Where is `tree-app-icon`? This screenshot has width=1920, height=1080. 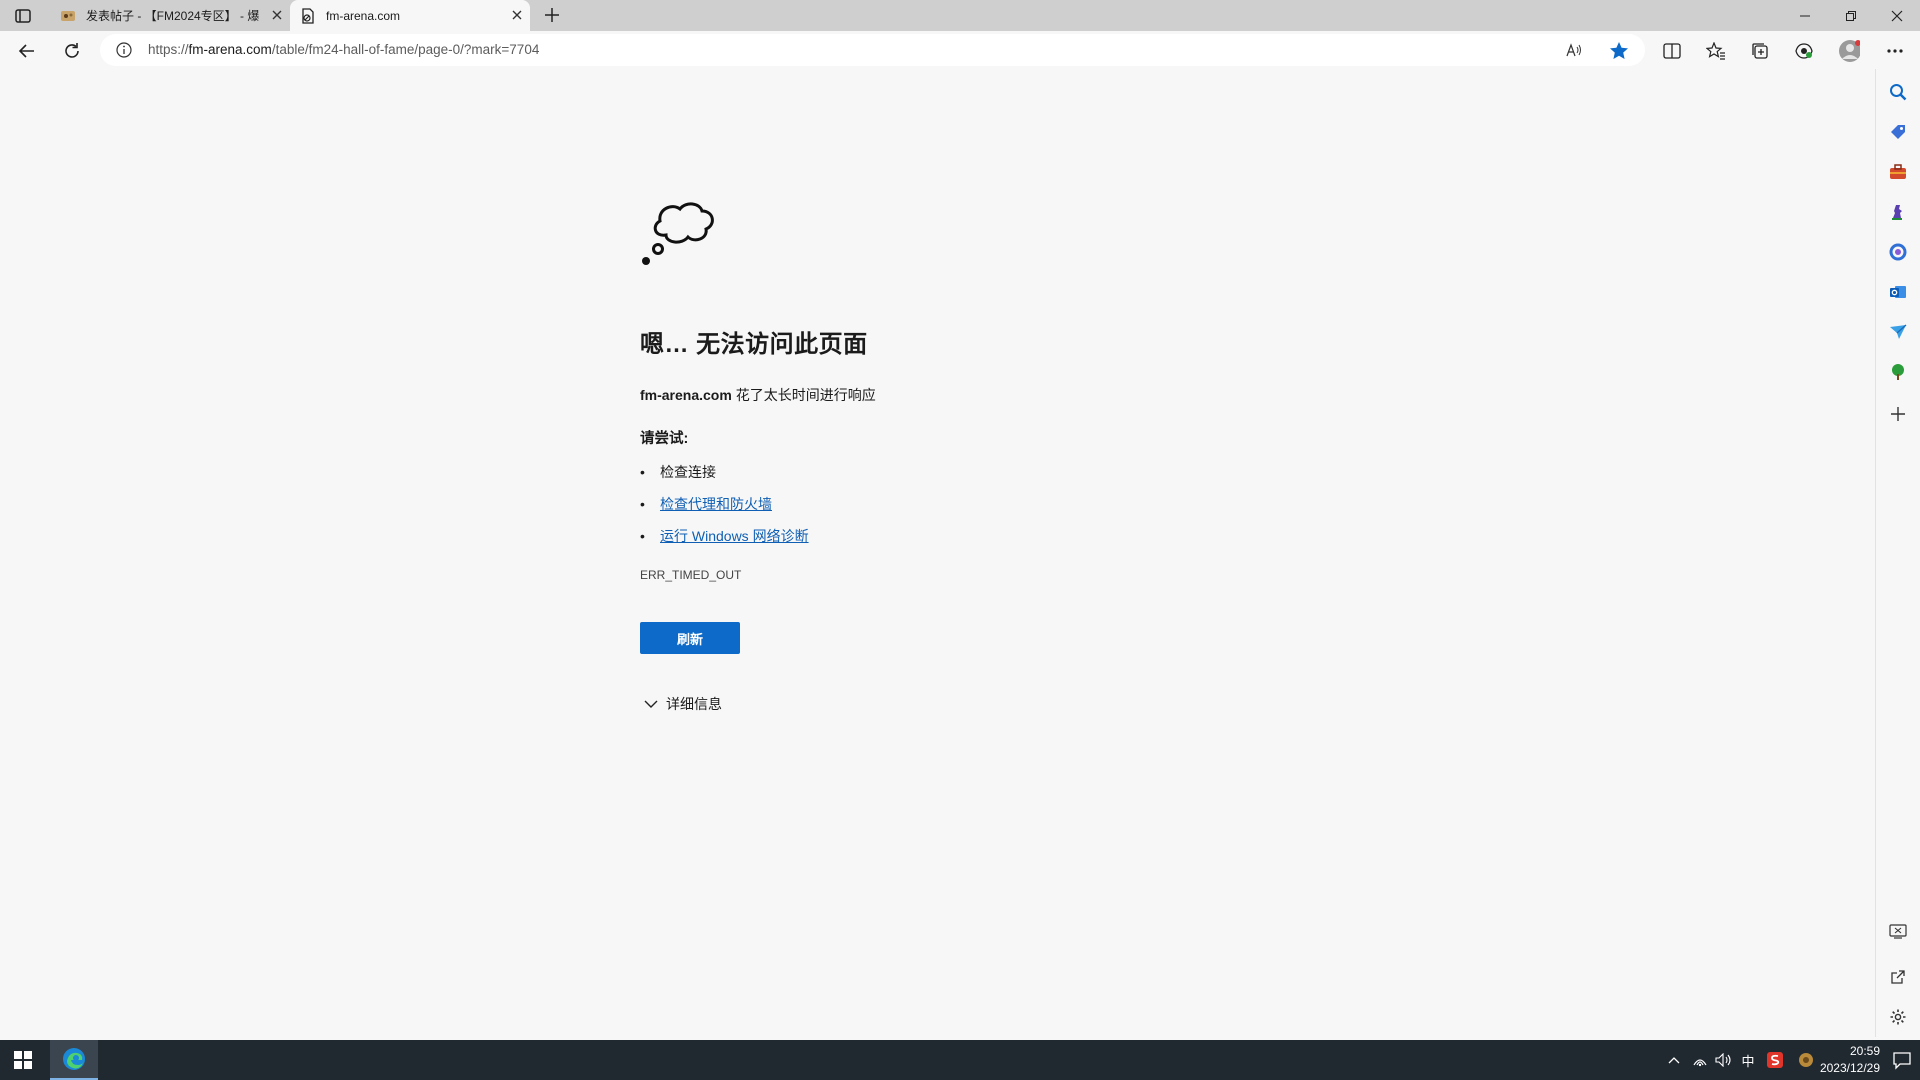
tree-app-icon is located at coordinates (1898, 372).